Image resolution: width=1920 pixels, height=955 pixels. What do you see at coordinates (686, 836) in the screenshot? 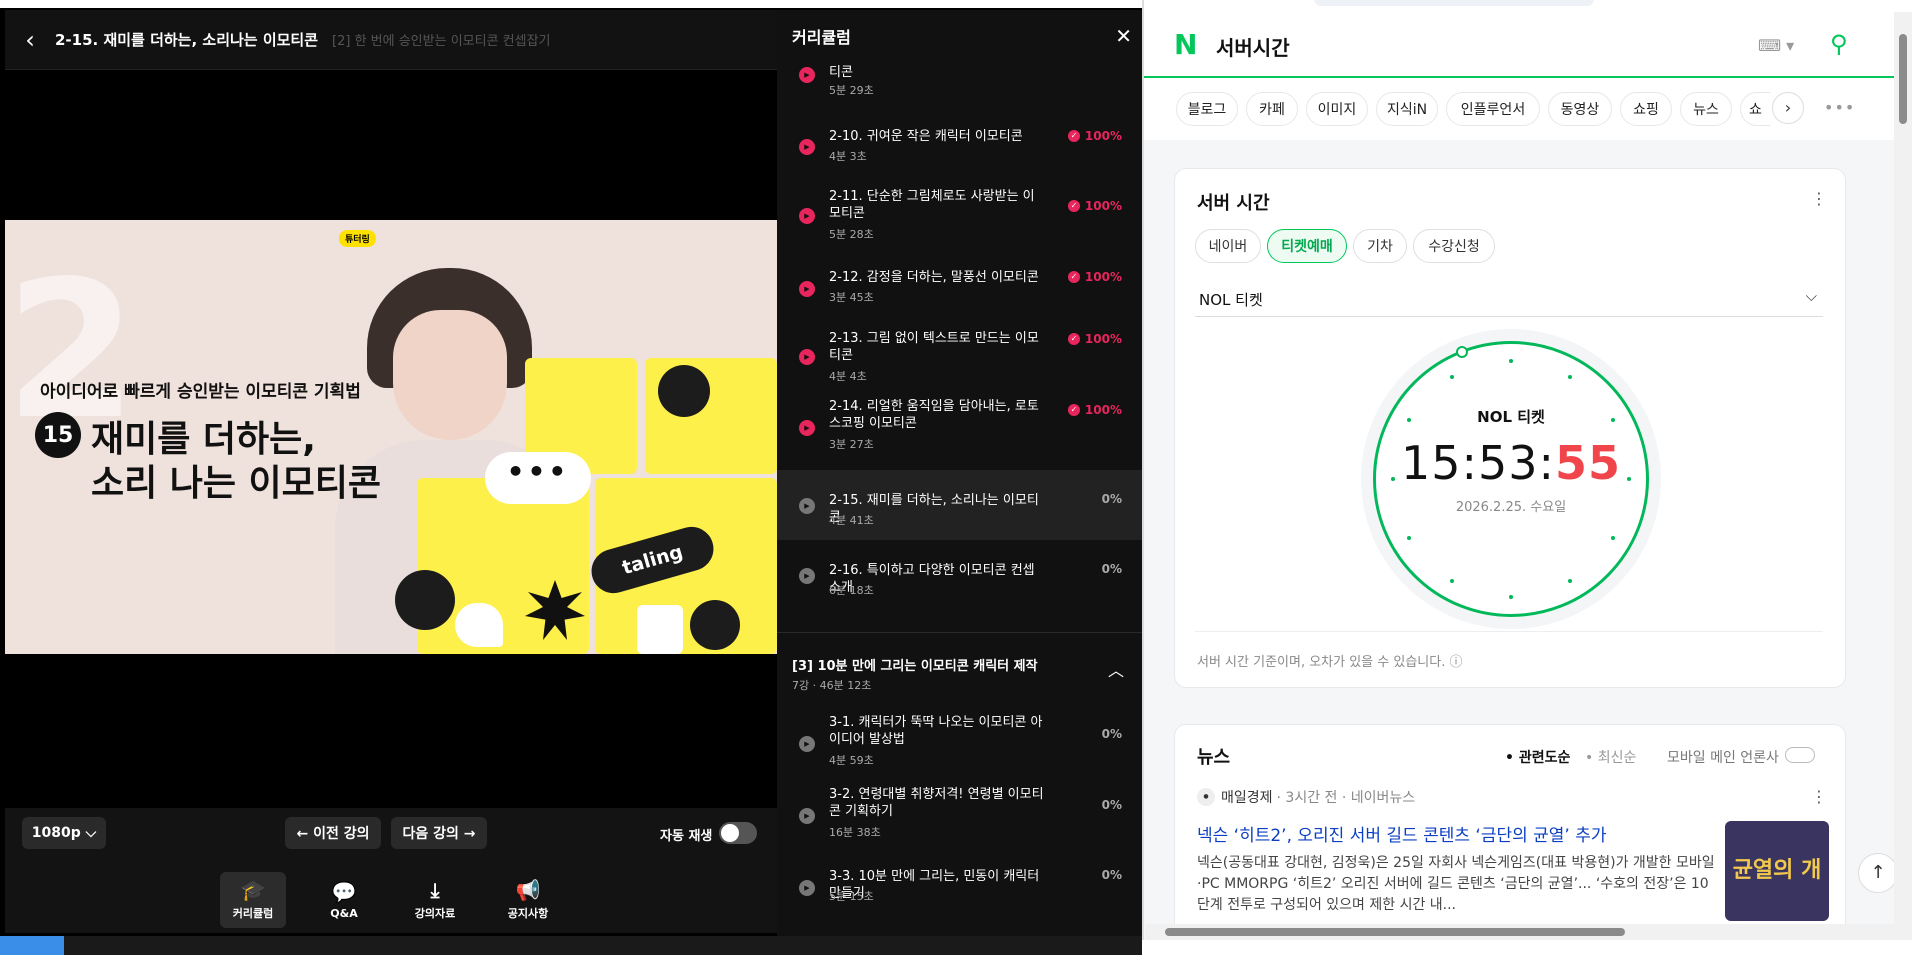
I see `autoplay-label: 자동 재생` at bounding box center [686, 836].